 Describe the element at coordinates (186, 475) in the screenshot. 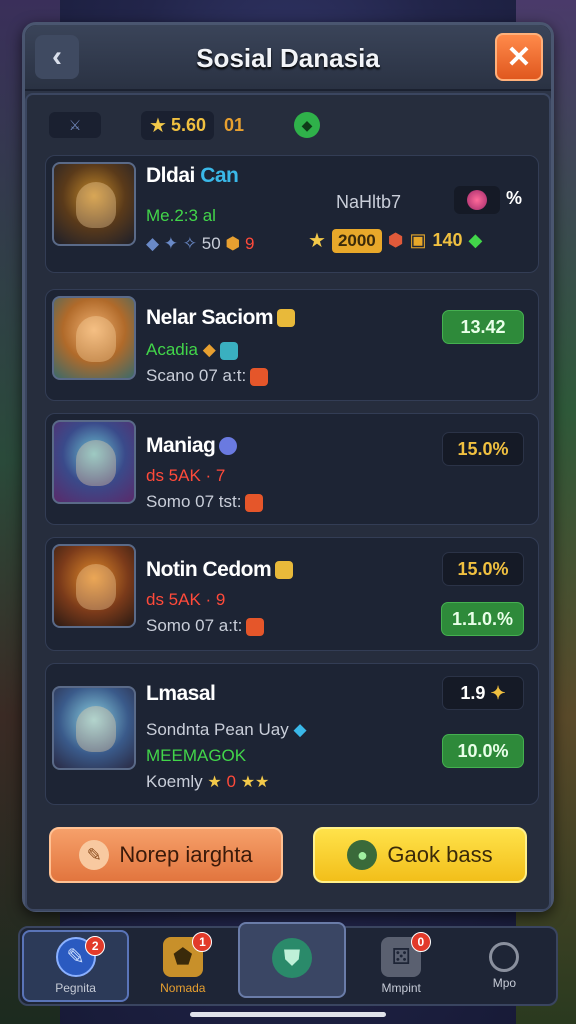

I see `friend-status: ds 5AK · 7` at that location.